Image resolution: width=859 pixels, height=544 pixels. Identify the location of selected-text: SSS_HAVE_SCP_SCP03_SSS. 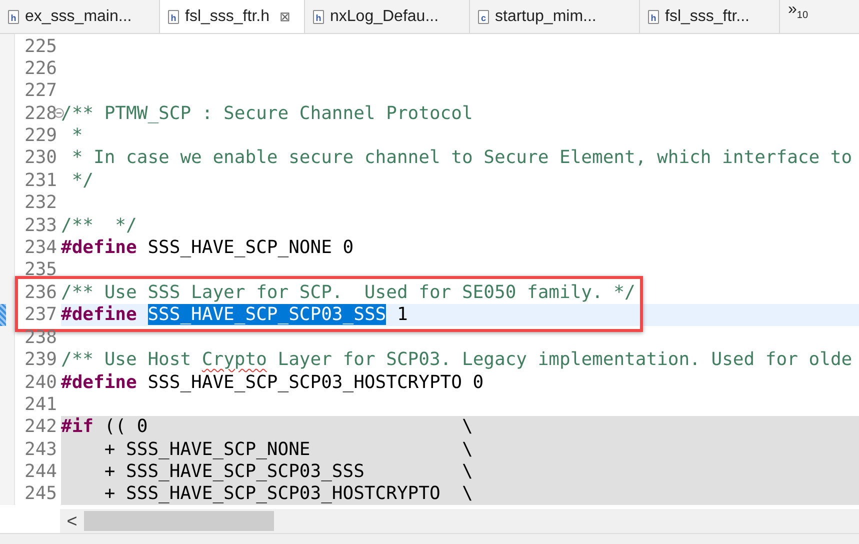
(267, 315).